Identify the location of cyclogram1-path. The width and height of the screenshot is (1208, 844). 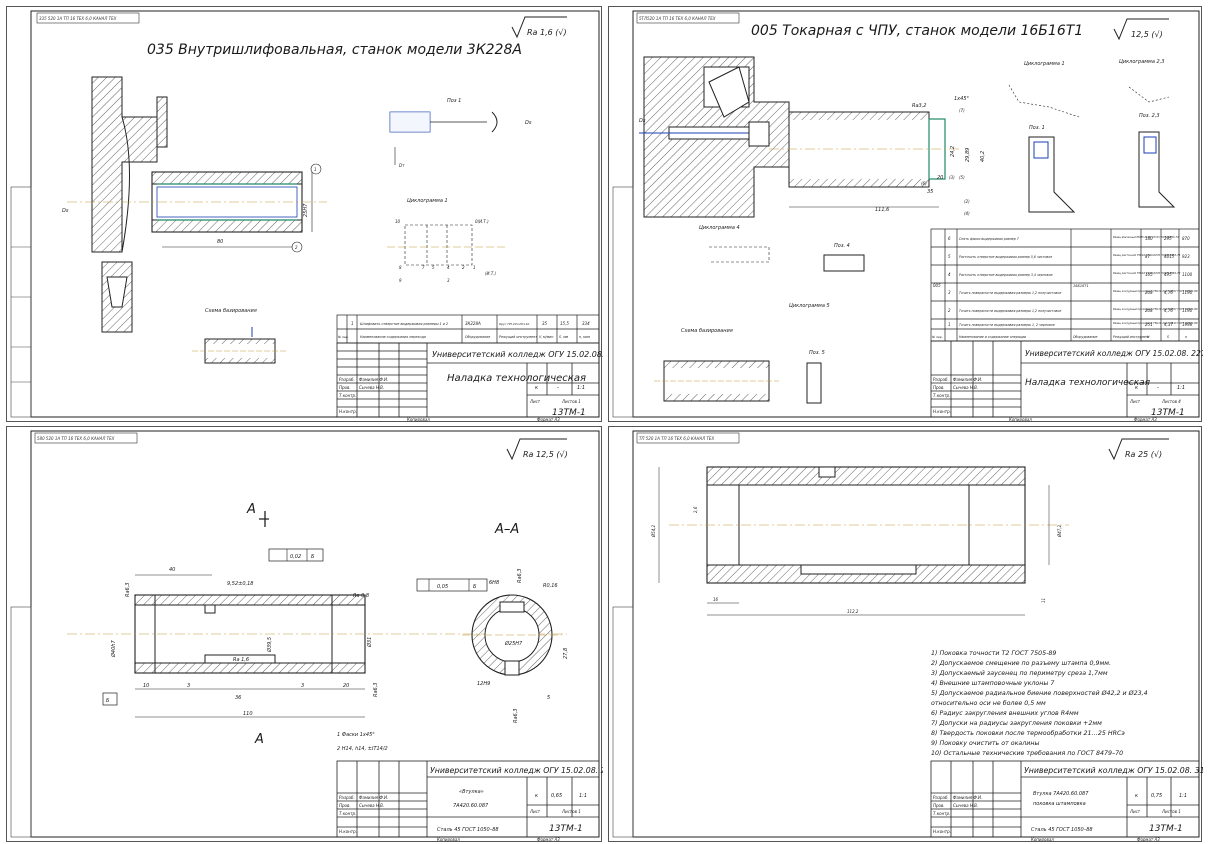
(438, 245).